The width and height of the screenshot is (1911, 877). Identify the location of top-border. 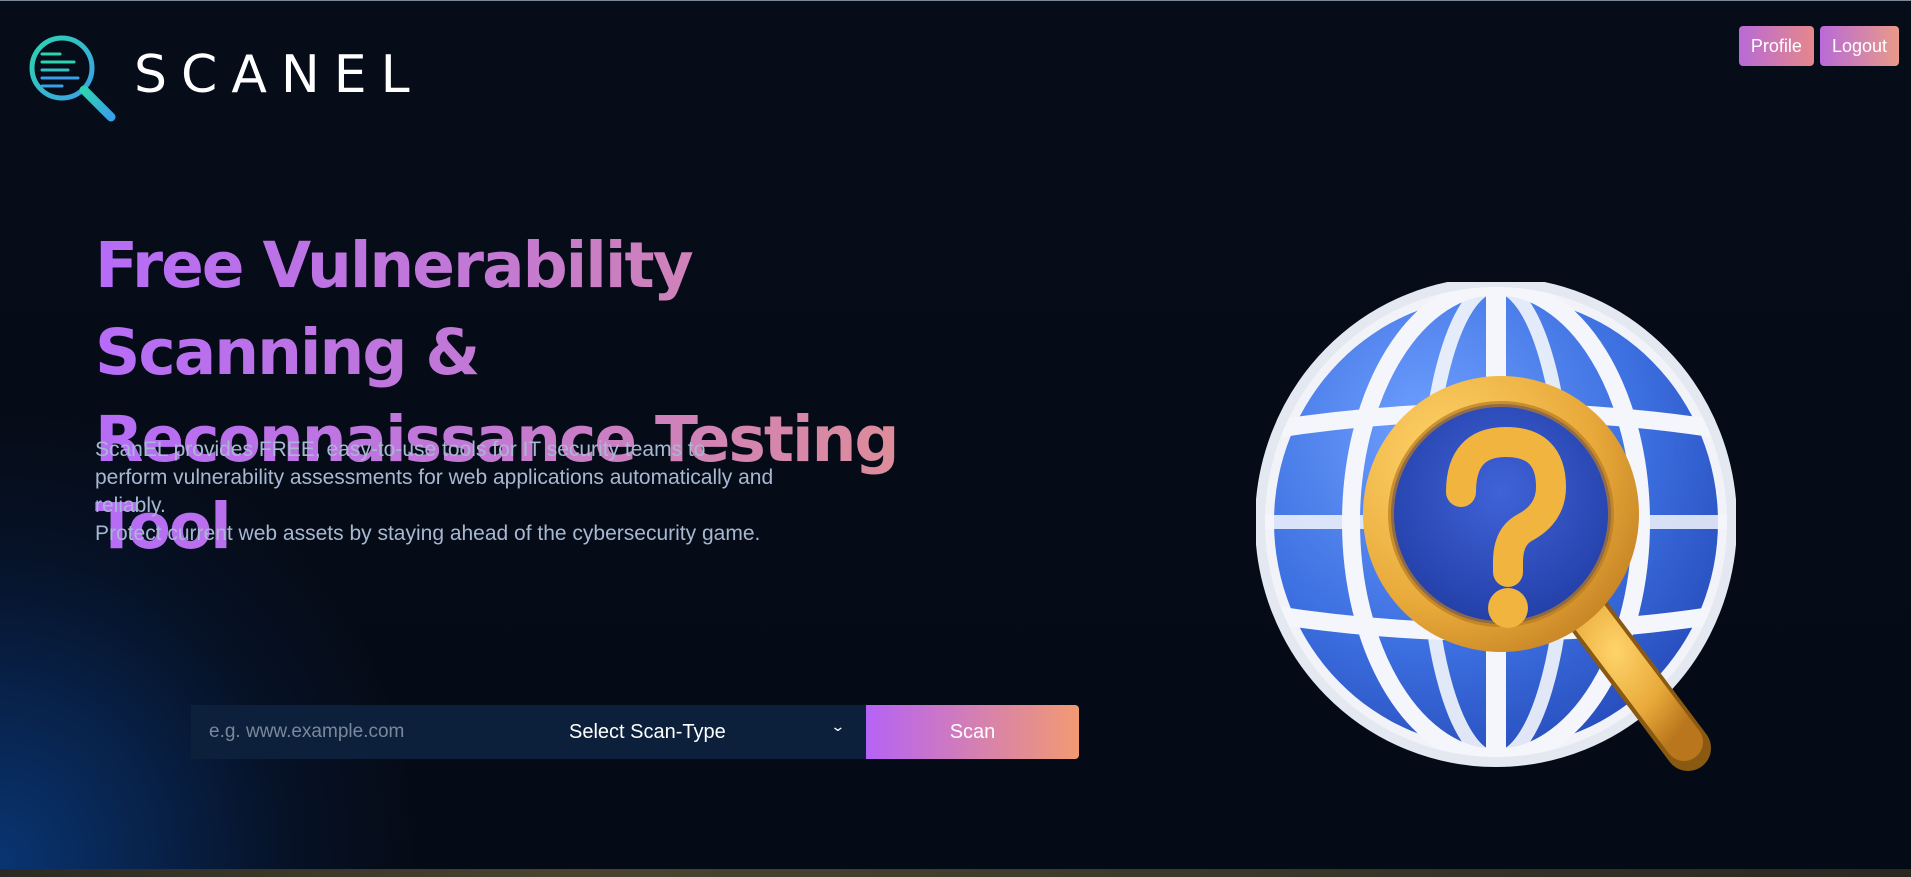
(955, 0).